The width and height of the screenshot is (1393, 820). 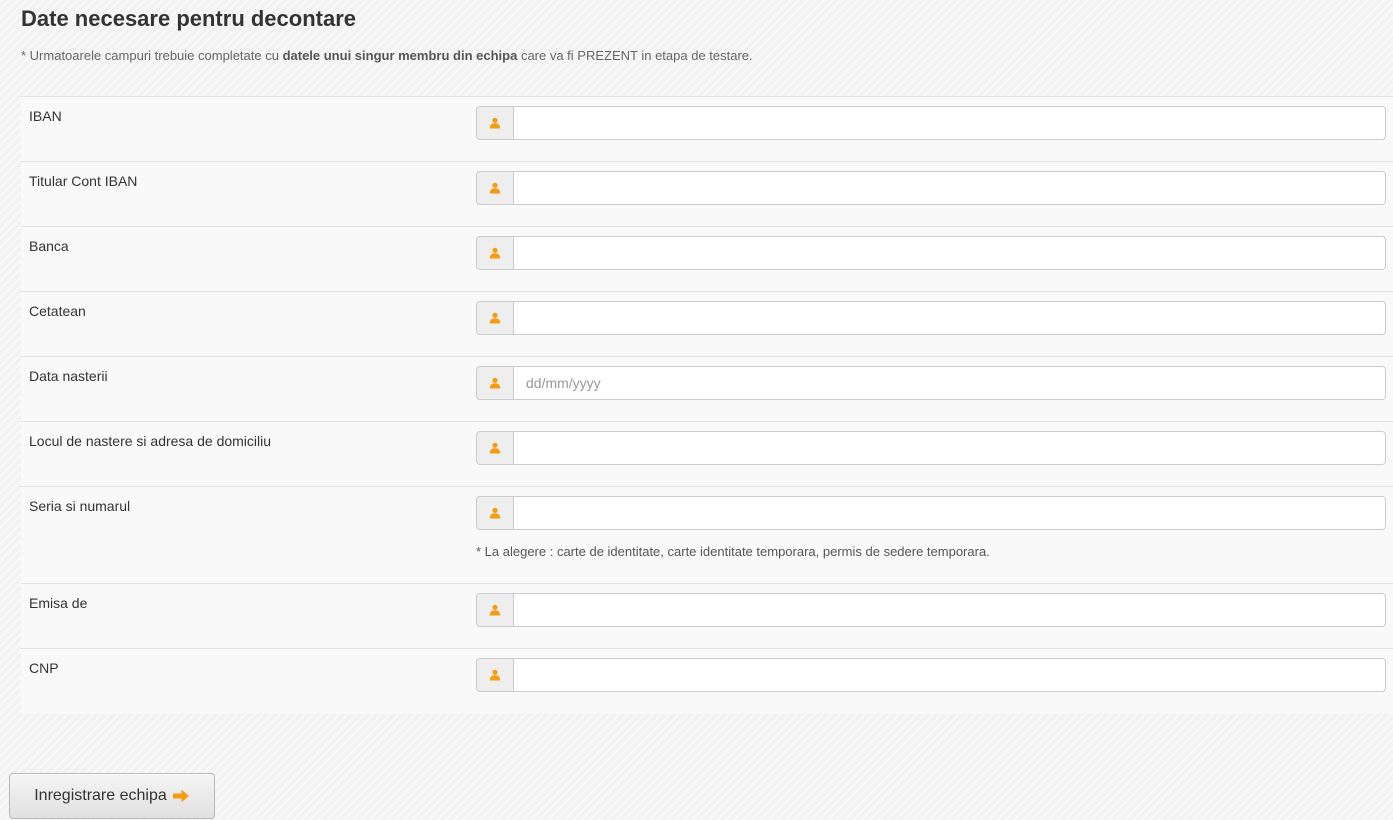 I want to click on form-row-cnp: CNP, so click(x=707, y=681).